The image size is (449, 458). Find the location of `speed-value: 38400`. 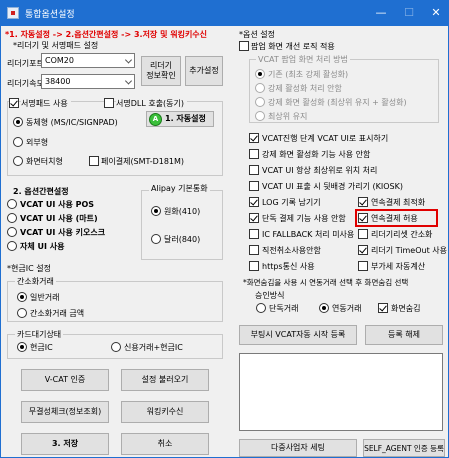

speed-value: 38400 is located at coordinates (58, 81).